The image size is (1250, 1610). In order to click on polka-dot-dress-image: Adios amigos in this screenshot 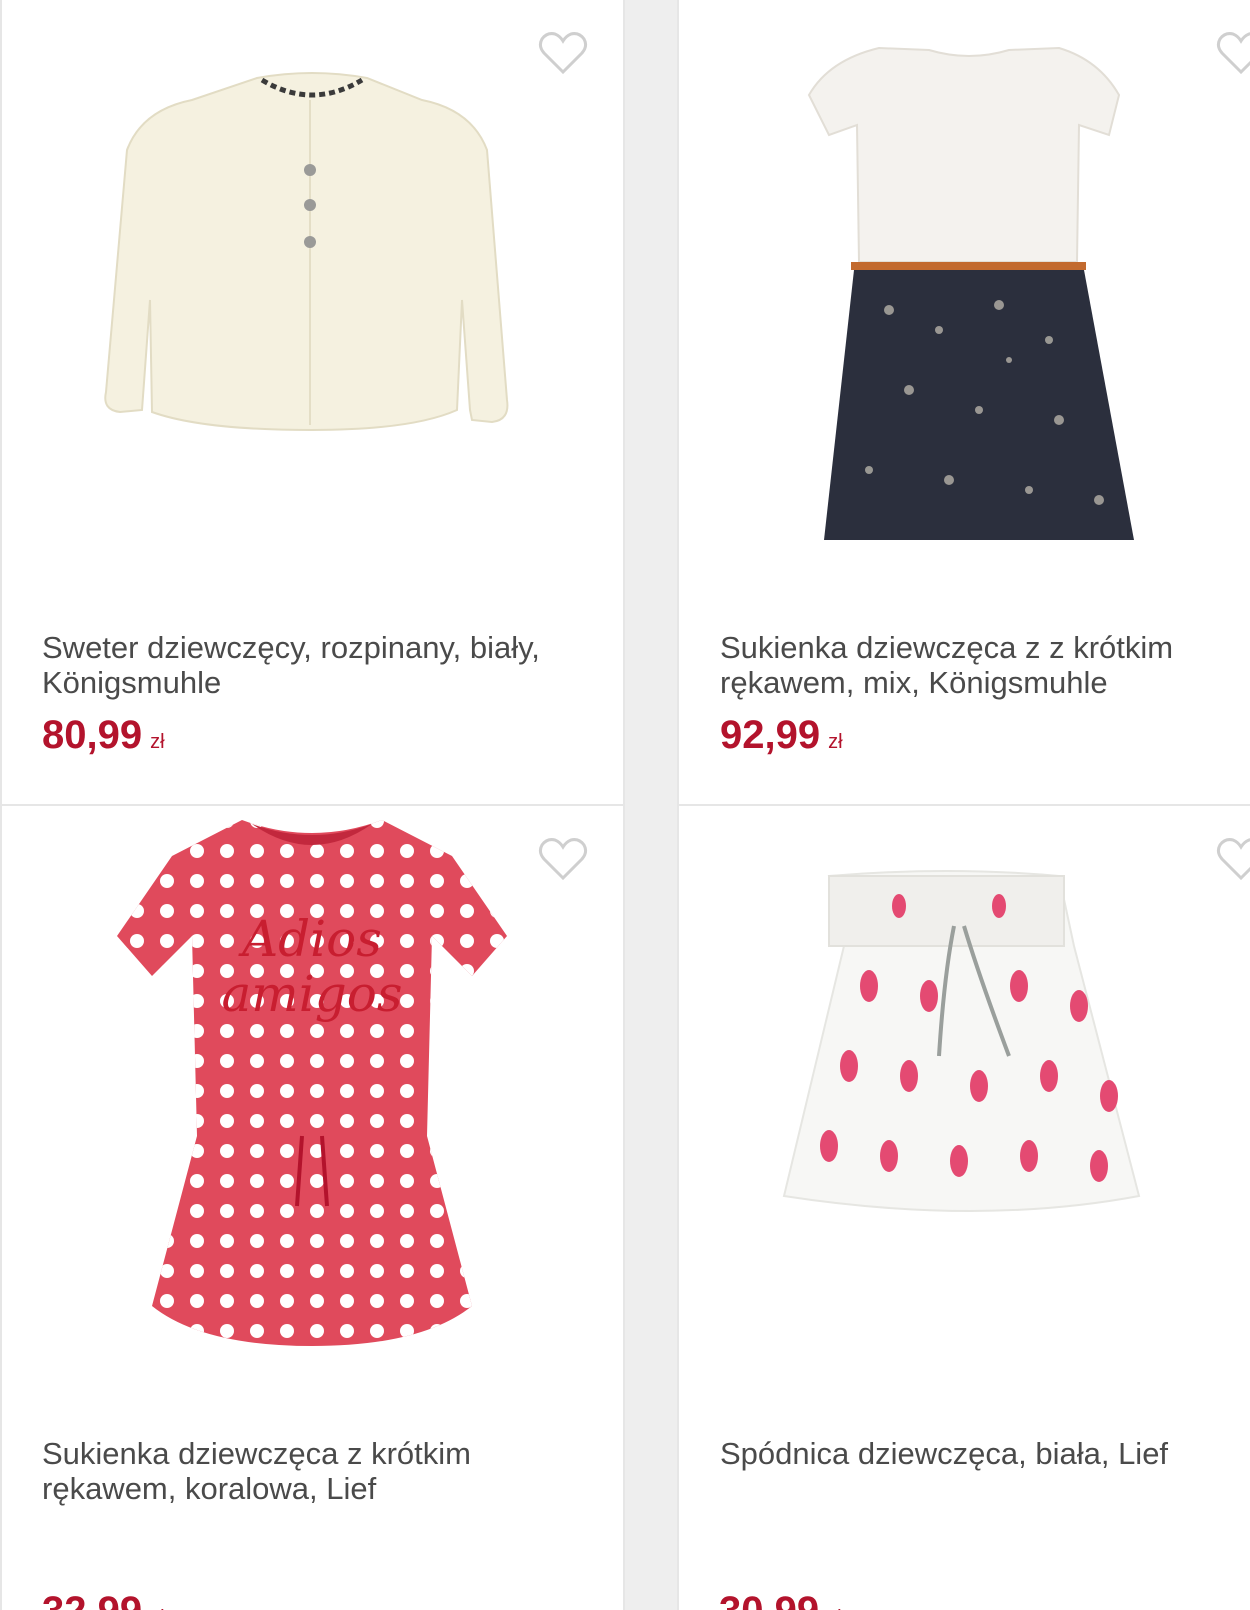, I will do `click(312, 1083)`.